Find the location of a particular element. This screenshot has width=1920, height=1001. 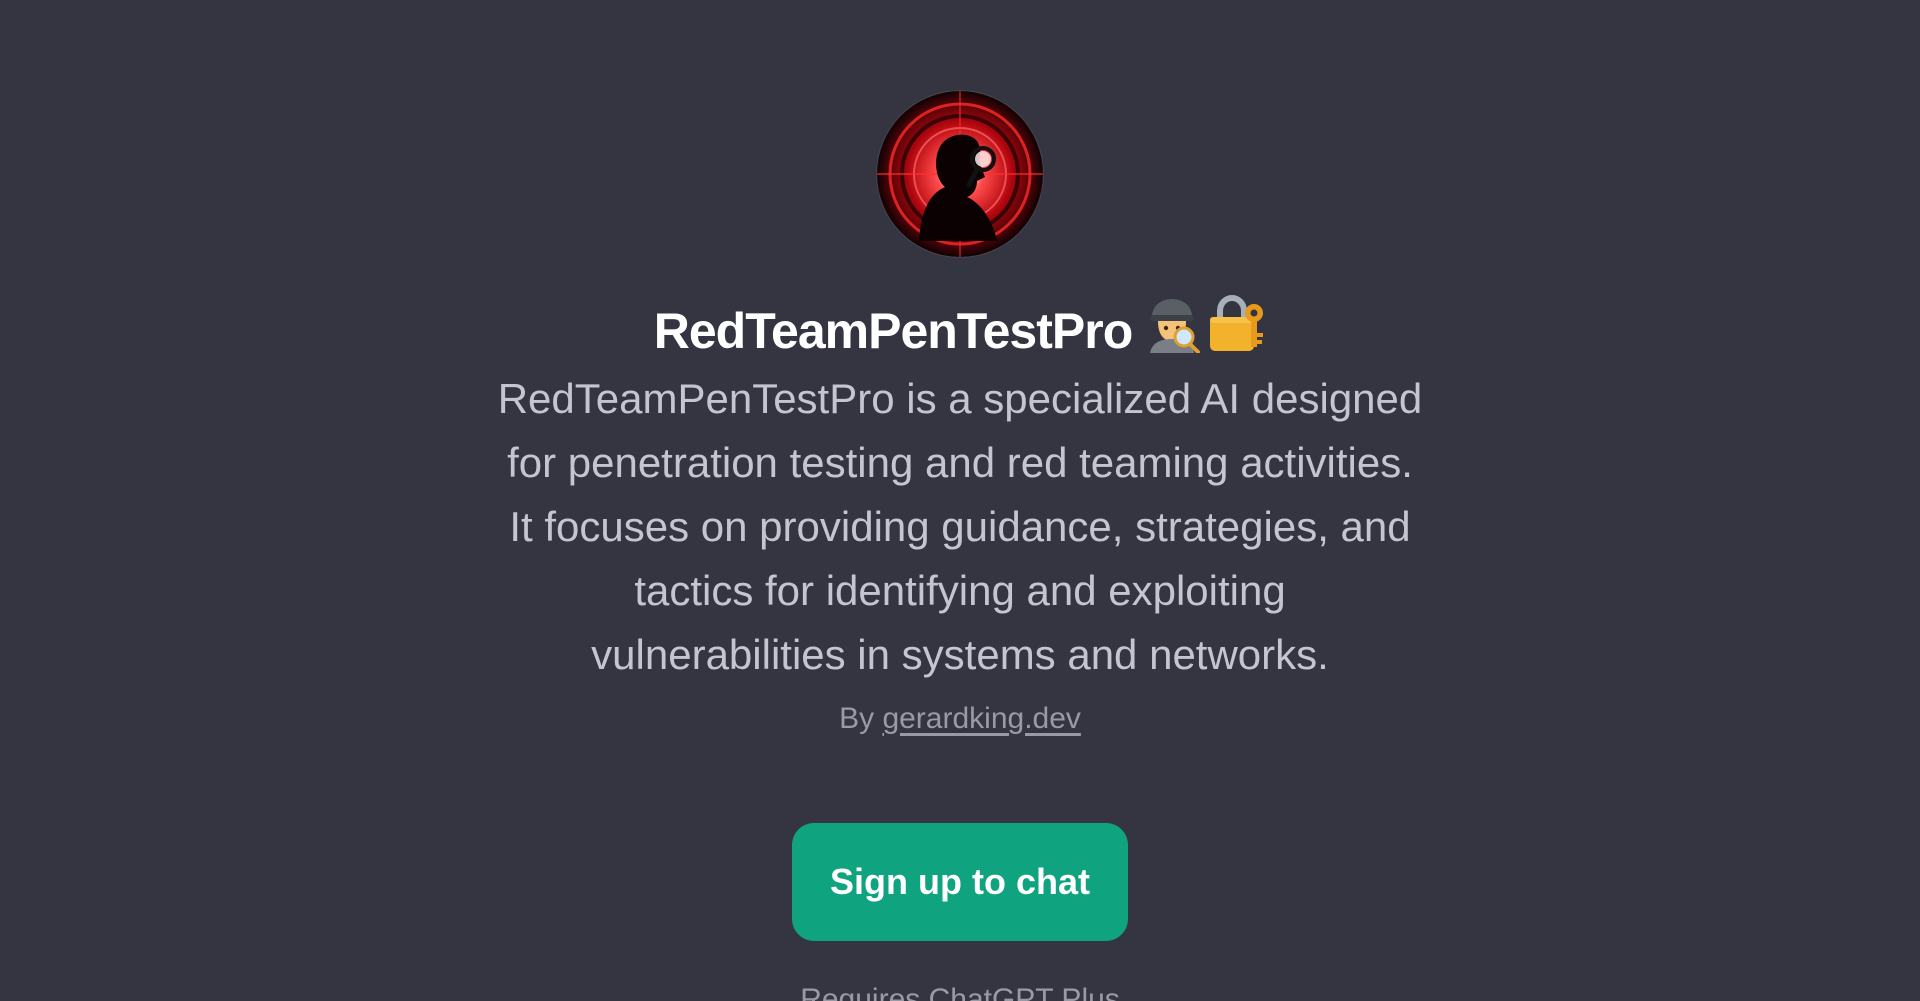

description-line: tactics for identifying and exploiting is located at coordinates (960, 590).